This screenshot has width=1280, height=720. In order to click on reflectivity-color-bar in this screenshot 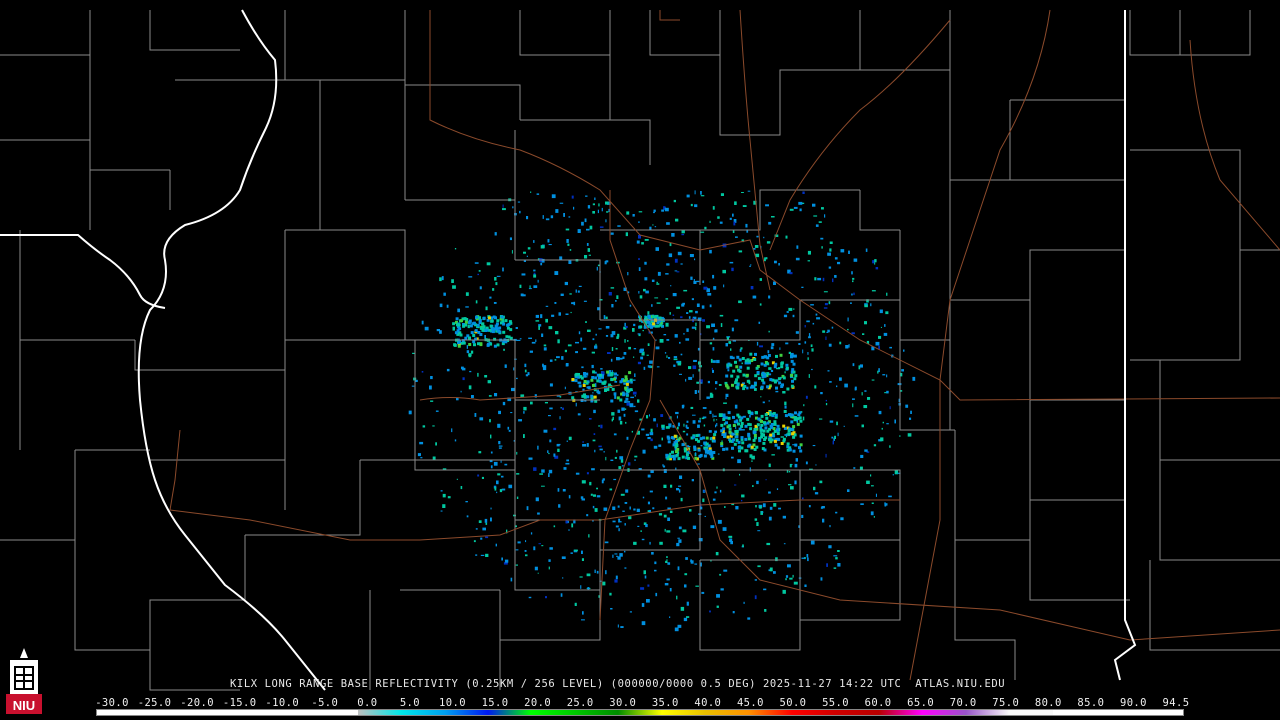, I will do `click(640, 712)`.